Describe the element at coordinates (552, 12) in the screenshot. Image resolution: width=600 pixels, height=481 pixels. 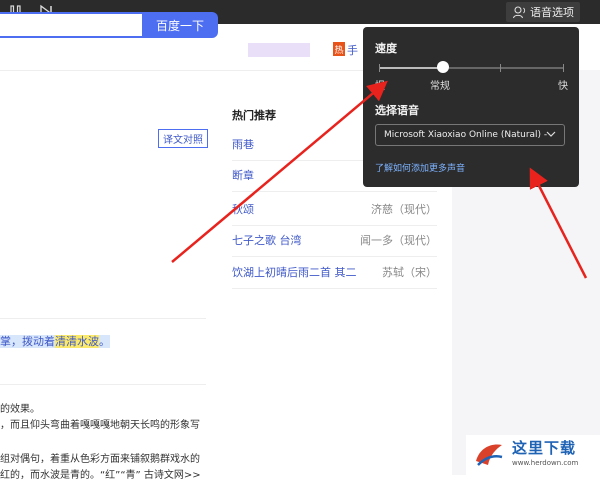
I see `voice-options-label: 语音选项` at that location.